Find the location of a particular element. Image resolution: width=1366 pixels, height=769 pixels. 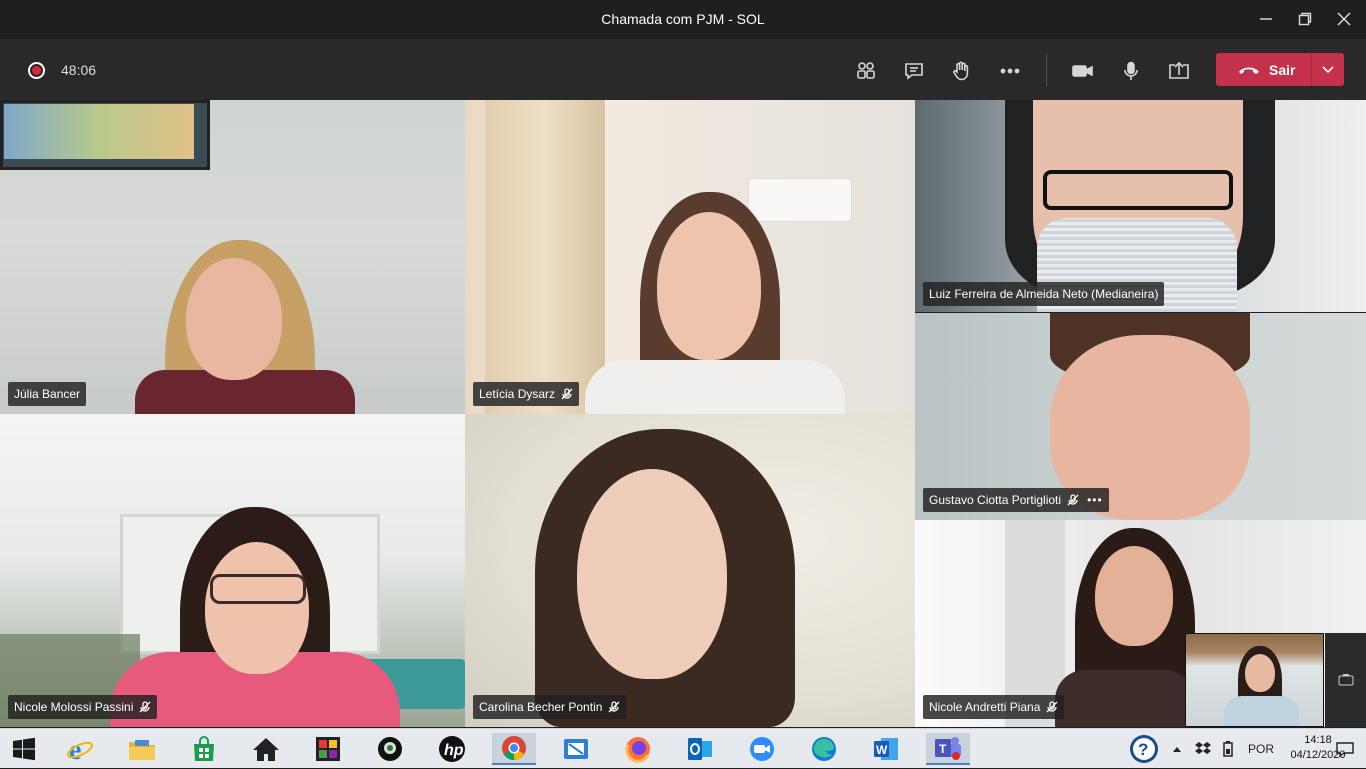

name-label: Nicole Molossi Passini is located at coordinates (83, 707).